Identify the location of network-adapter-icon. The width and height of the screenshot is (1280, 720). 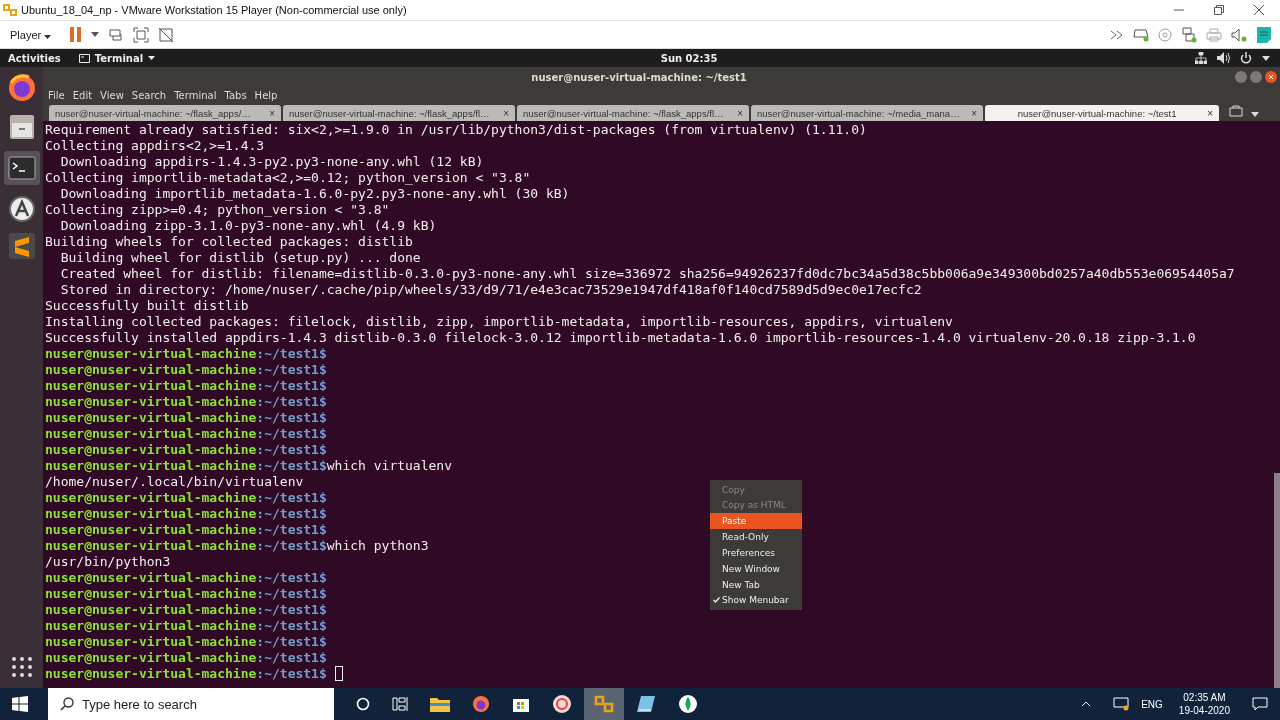
(1189, 34).